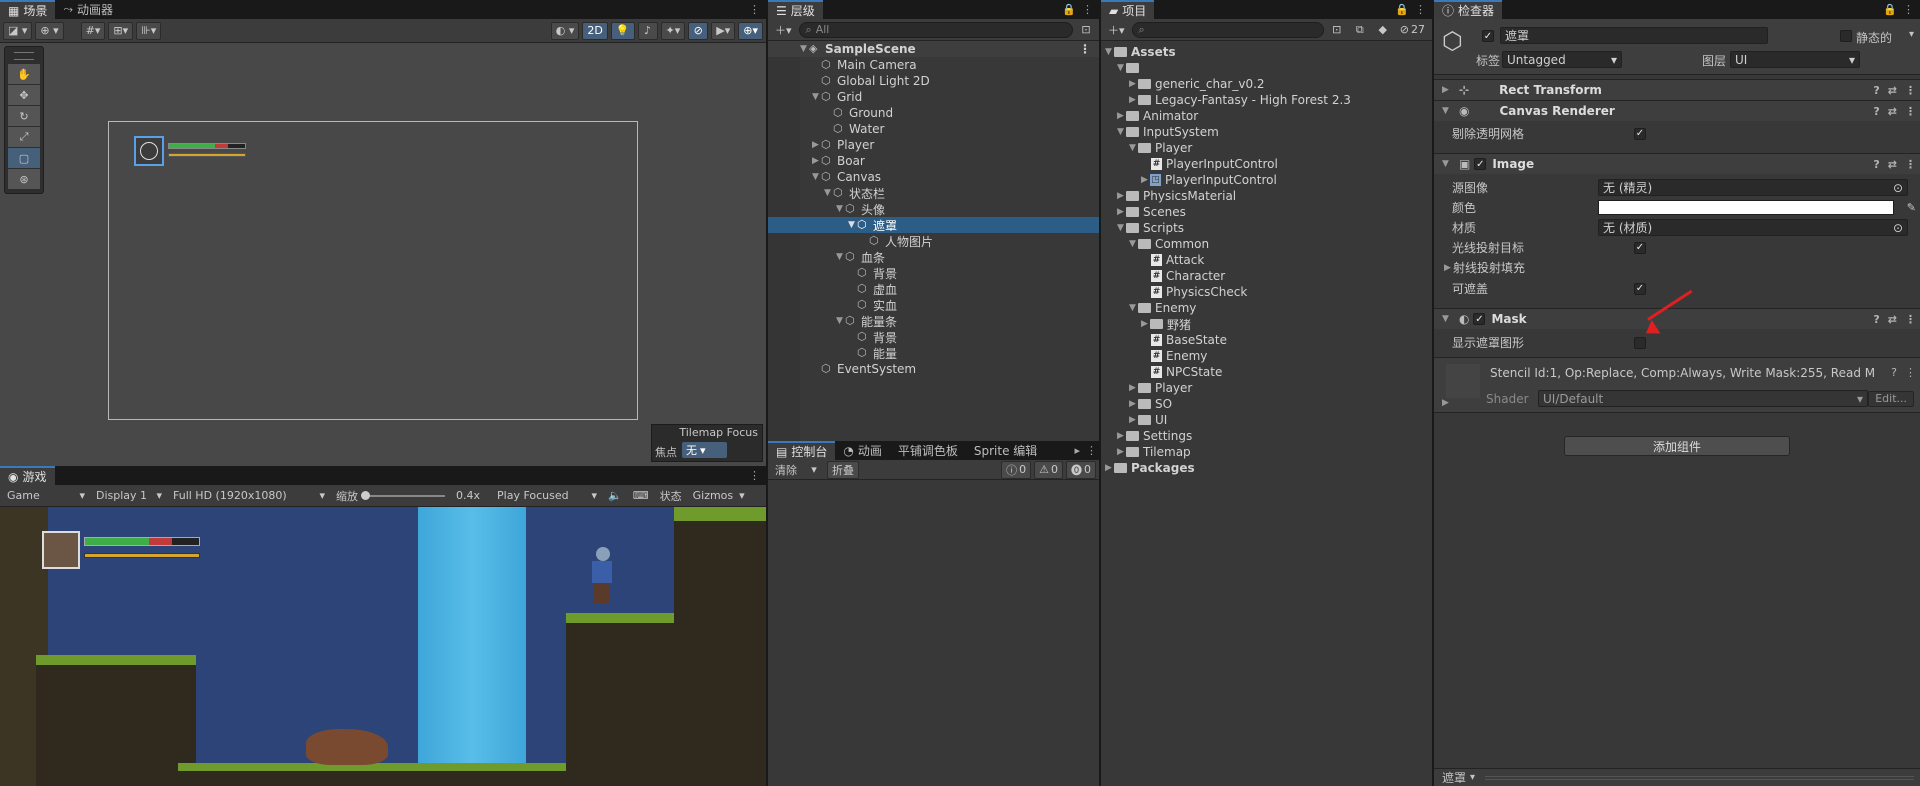 Image resolution: width=1920 pixels, height=786 pixels. I want to click on active-checkbox: ✓, so click(1488, 36).